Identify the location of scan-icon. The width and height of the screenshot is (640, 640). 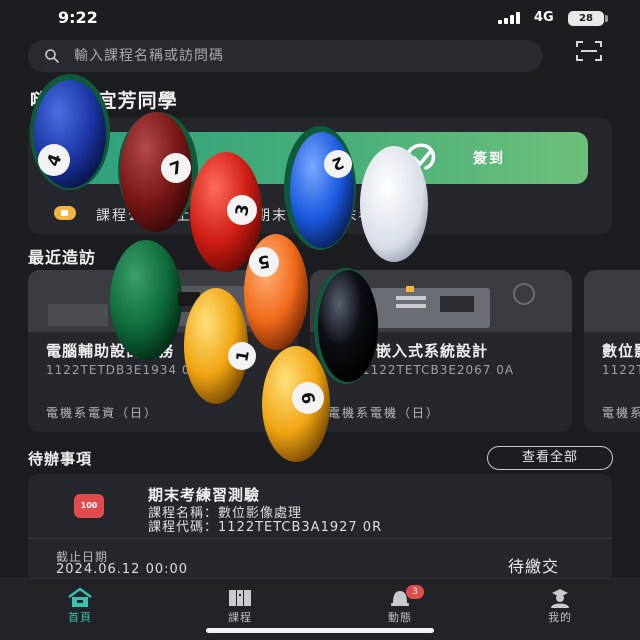
(589, 51).